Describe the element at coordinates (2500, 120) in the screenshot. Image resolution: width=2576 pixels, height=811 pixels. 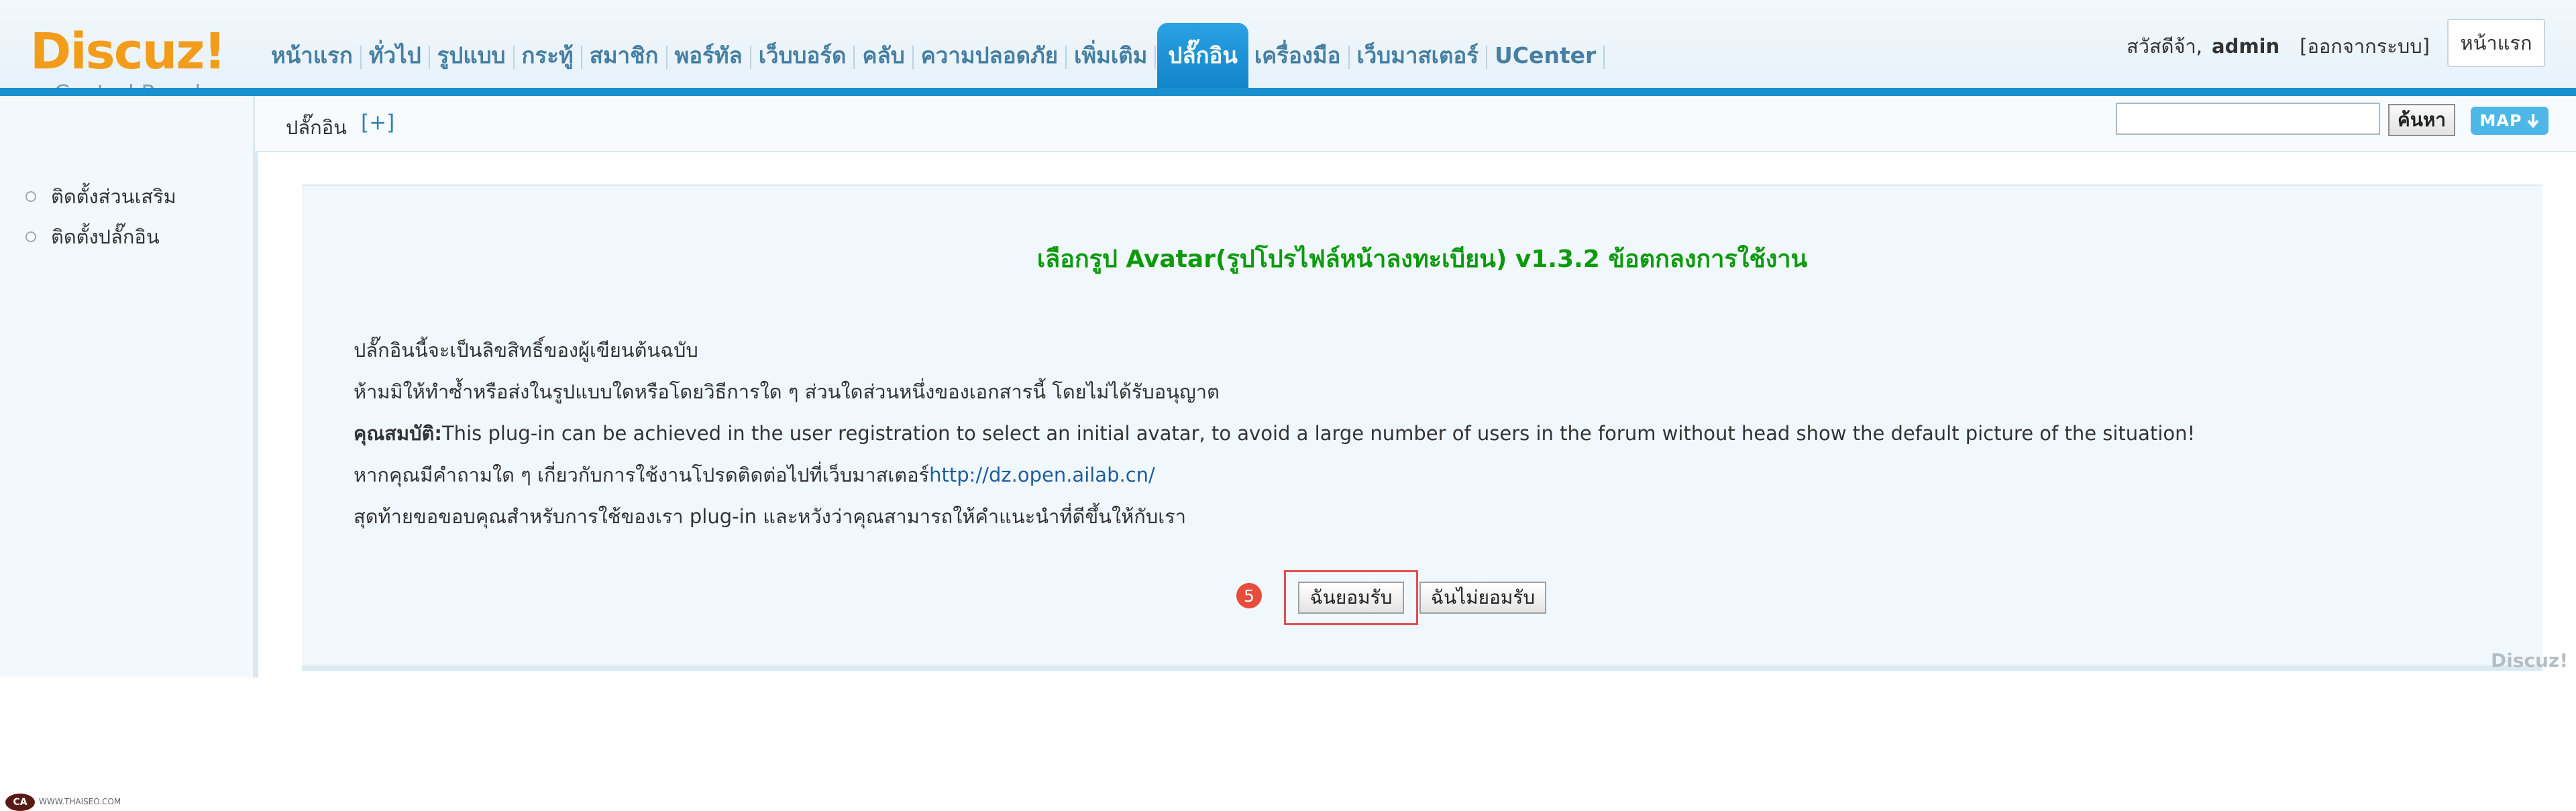
I see `map-button-label: MAP` at that location.